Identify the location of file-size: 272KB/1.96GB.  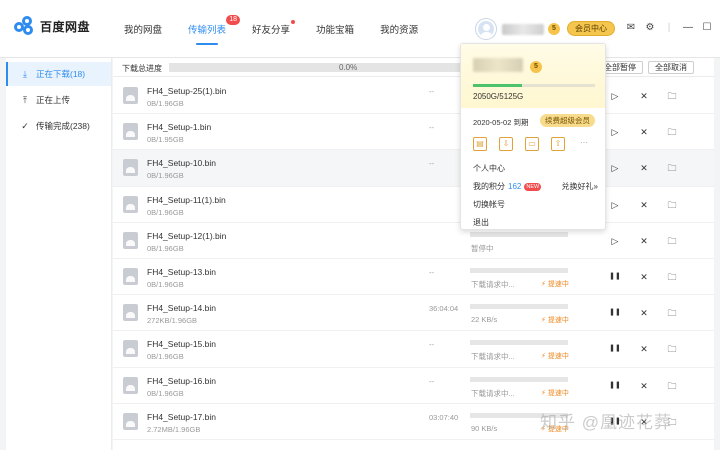
(172, 321).